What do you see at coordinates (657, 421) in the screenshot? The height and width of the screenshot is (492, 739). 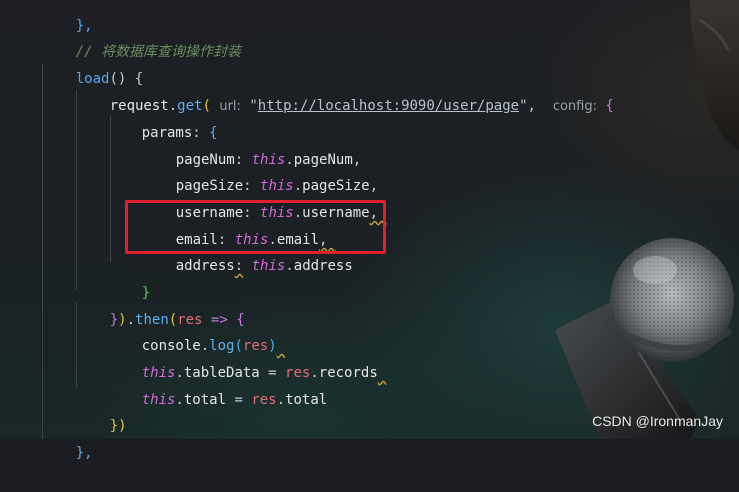 I see `watermark-text: CSDN @IronmanJay` at bounding box center [657, 421].